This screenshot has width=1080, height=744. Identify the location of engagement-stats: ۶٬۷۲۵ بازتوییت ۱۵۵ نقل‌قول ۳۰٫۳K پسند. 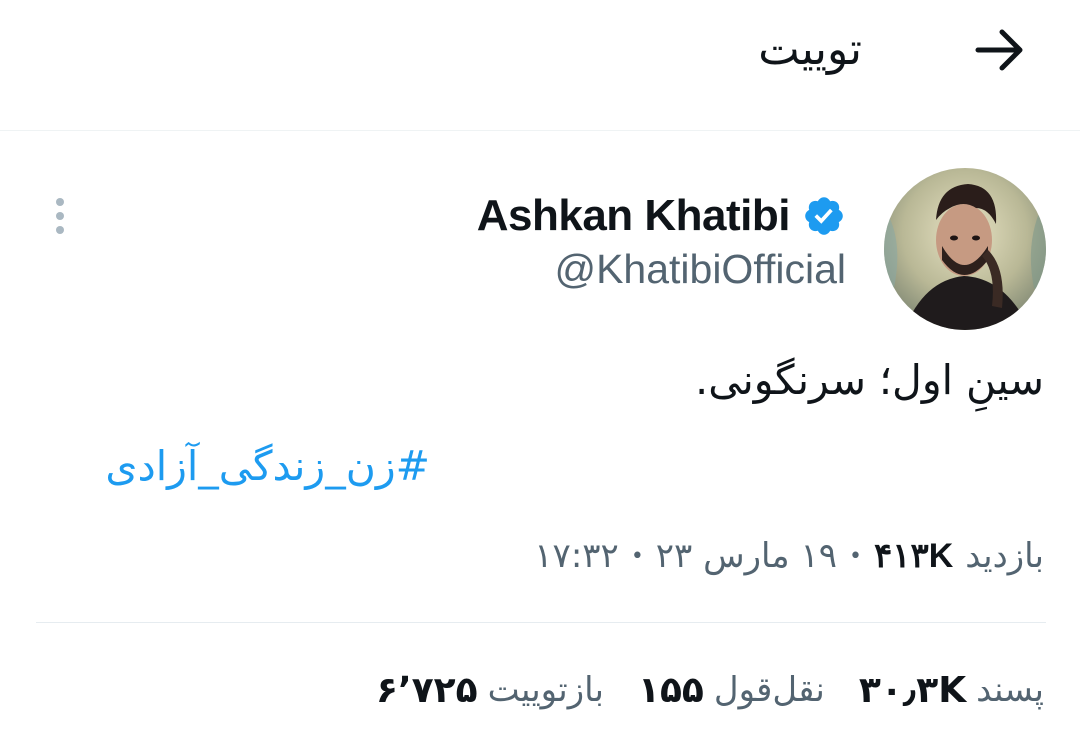
(710, 690).